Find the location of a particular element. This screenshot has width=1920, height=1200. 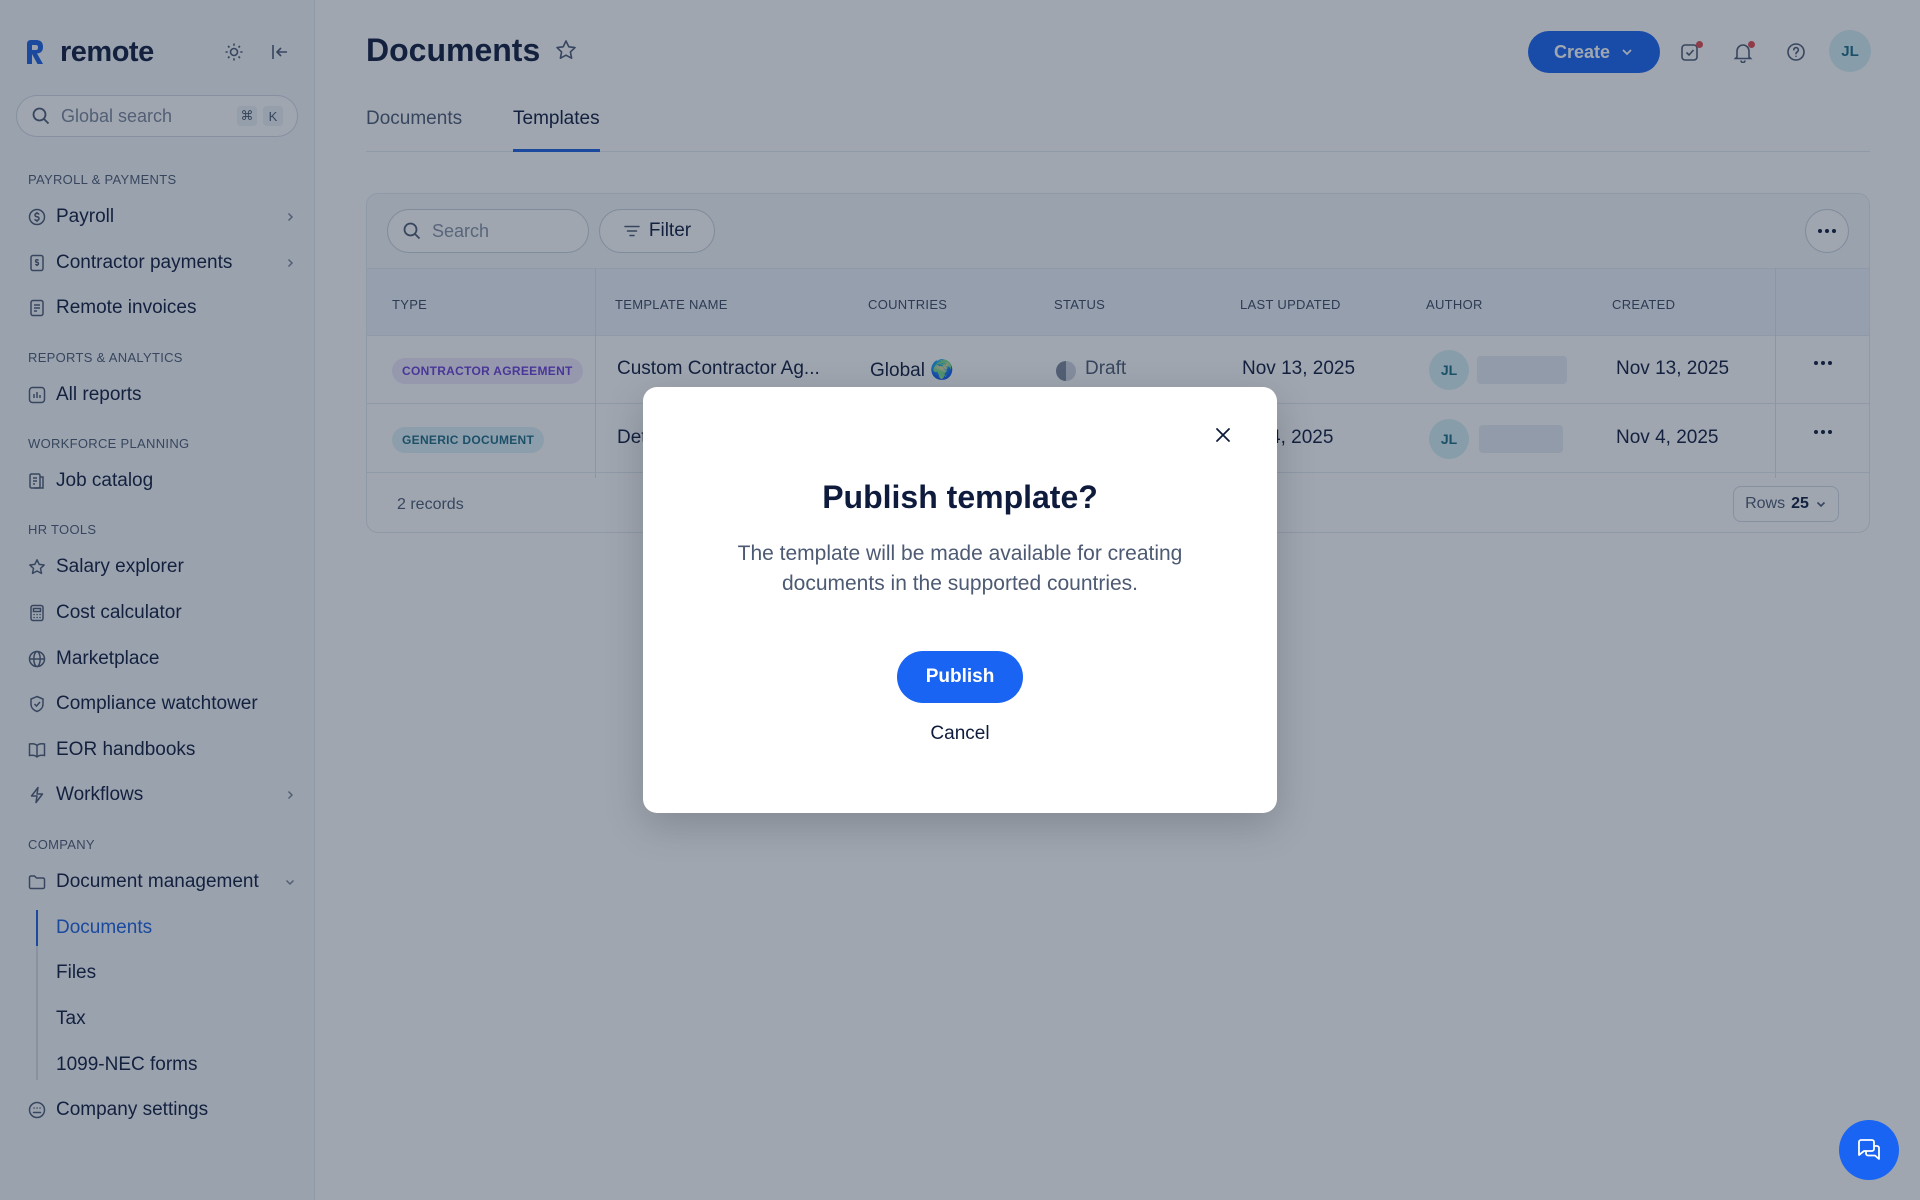

publish-button: Publish is located at coordinates (960, 677).